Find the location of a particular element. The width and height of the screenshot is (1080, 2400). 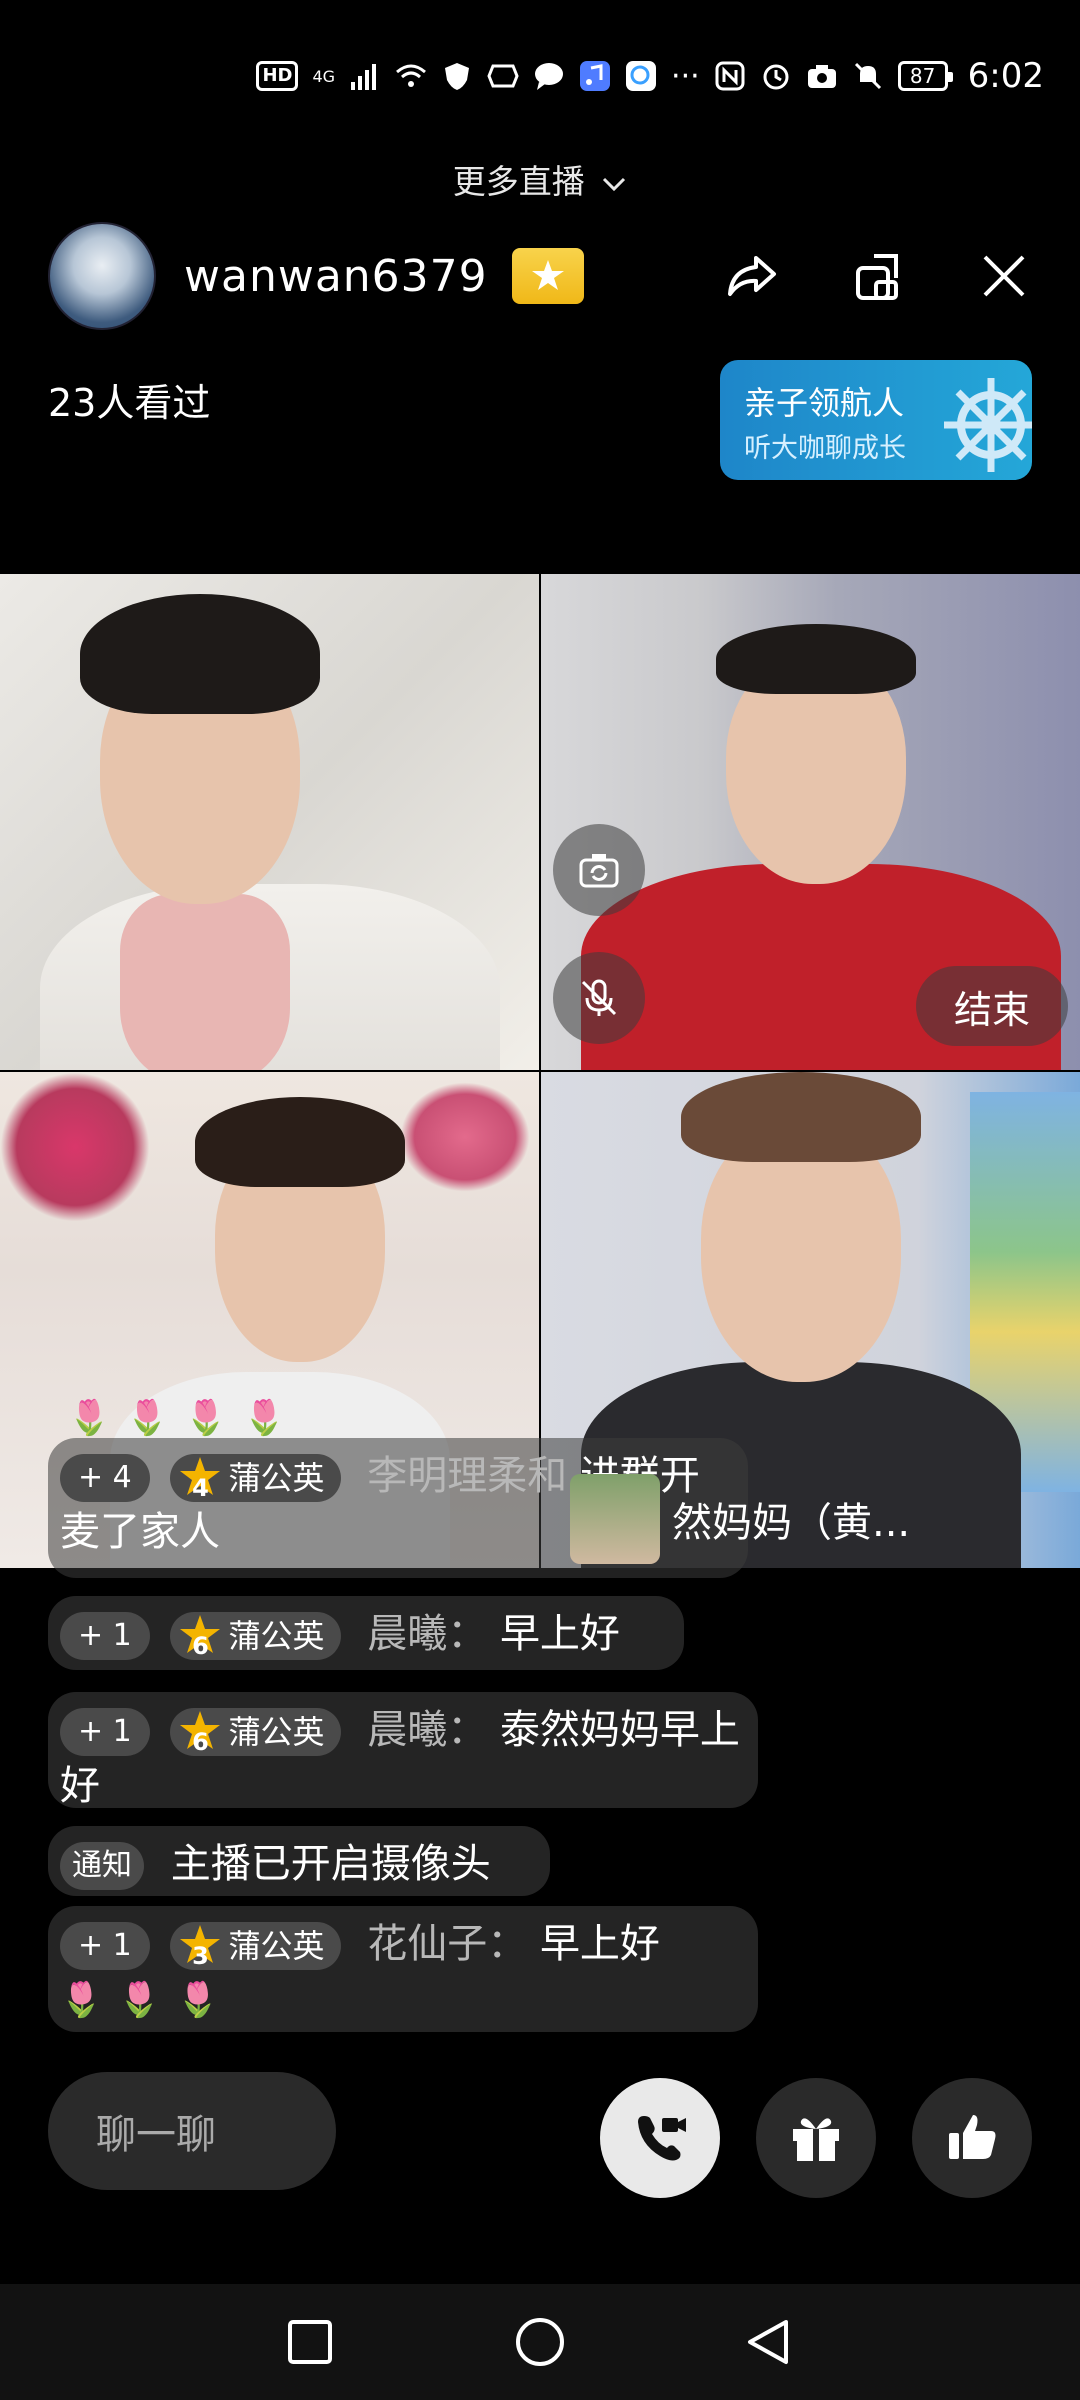

fan-badge: 3 蒲公英 is located at coordinates (255, 1946).